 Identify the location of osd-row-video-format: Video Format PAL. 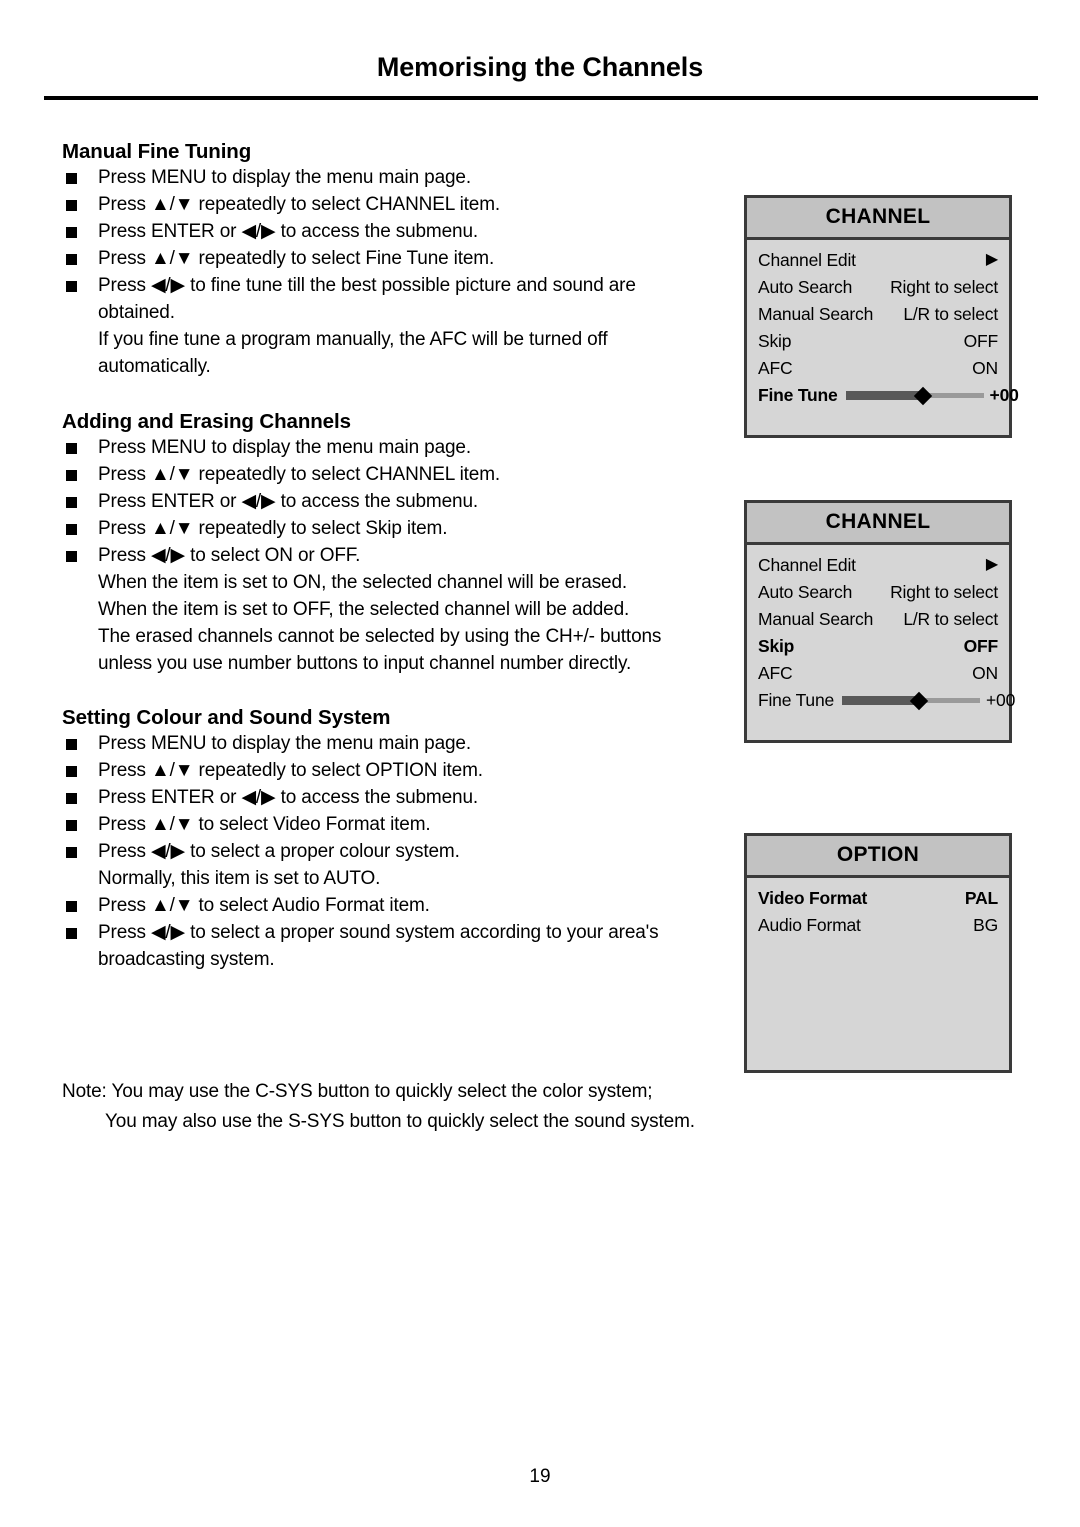
(878, 898).